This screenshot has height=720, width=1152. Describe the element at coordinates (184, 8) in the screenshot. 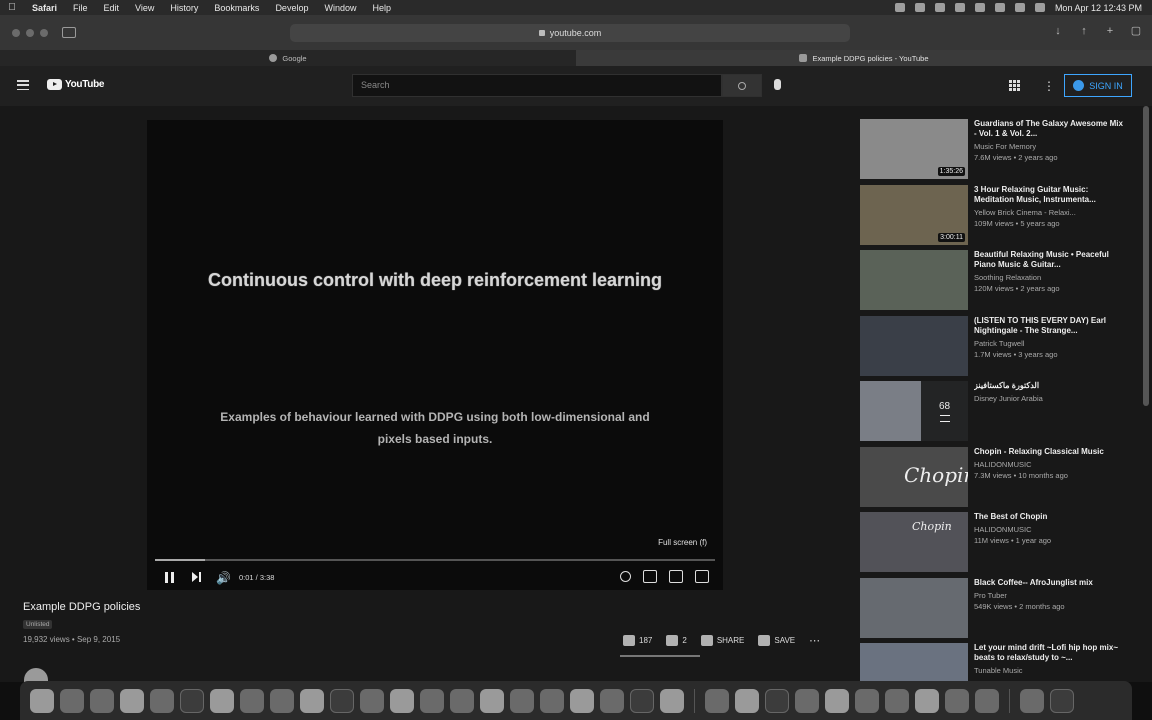

I see `menu-history: History` at that location.